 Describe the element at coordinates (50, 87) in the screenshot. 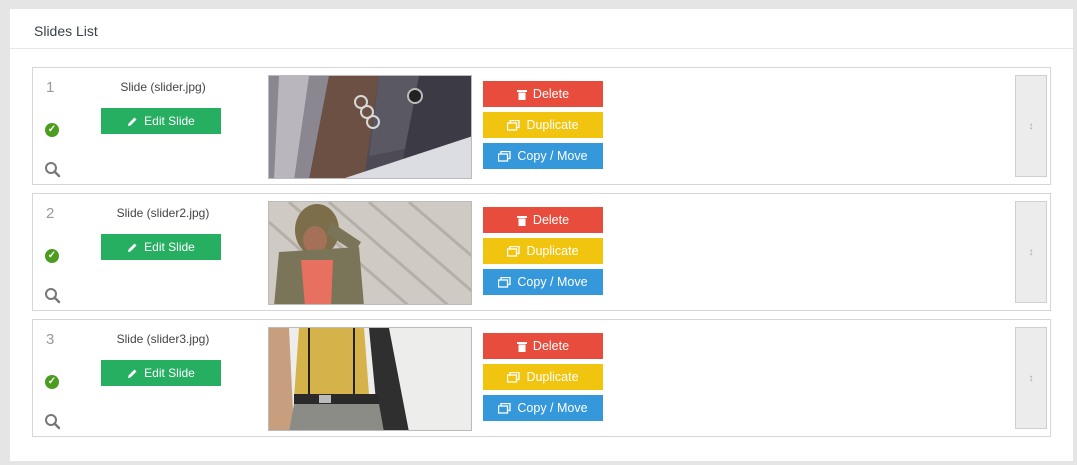

I see `slide-number: 1` at that location.